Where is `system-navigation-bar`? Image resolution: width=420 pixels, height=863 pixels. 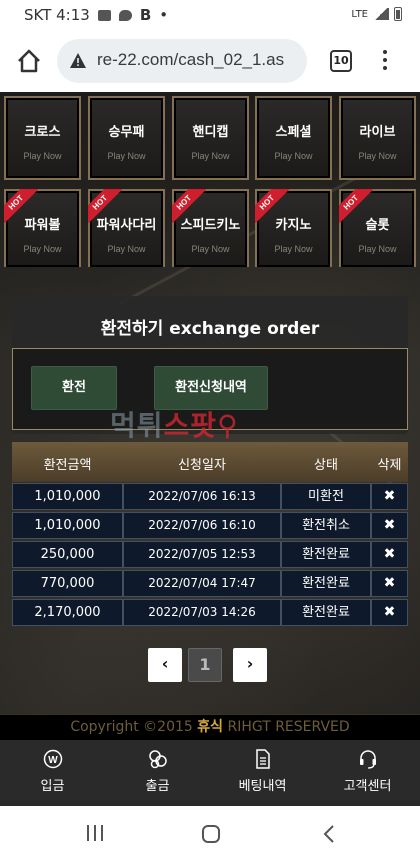
system-navigation-bar is located at coordinates (210, 834).